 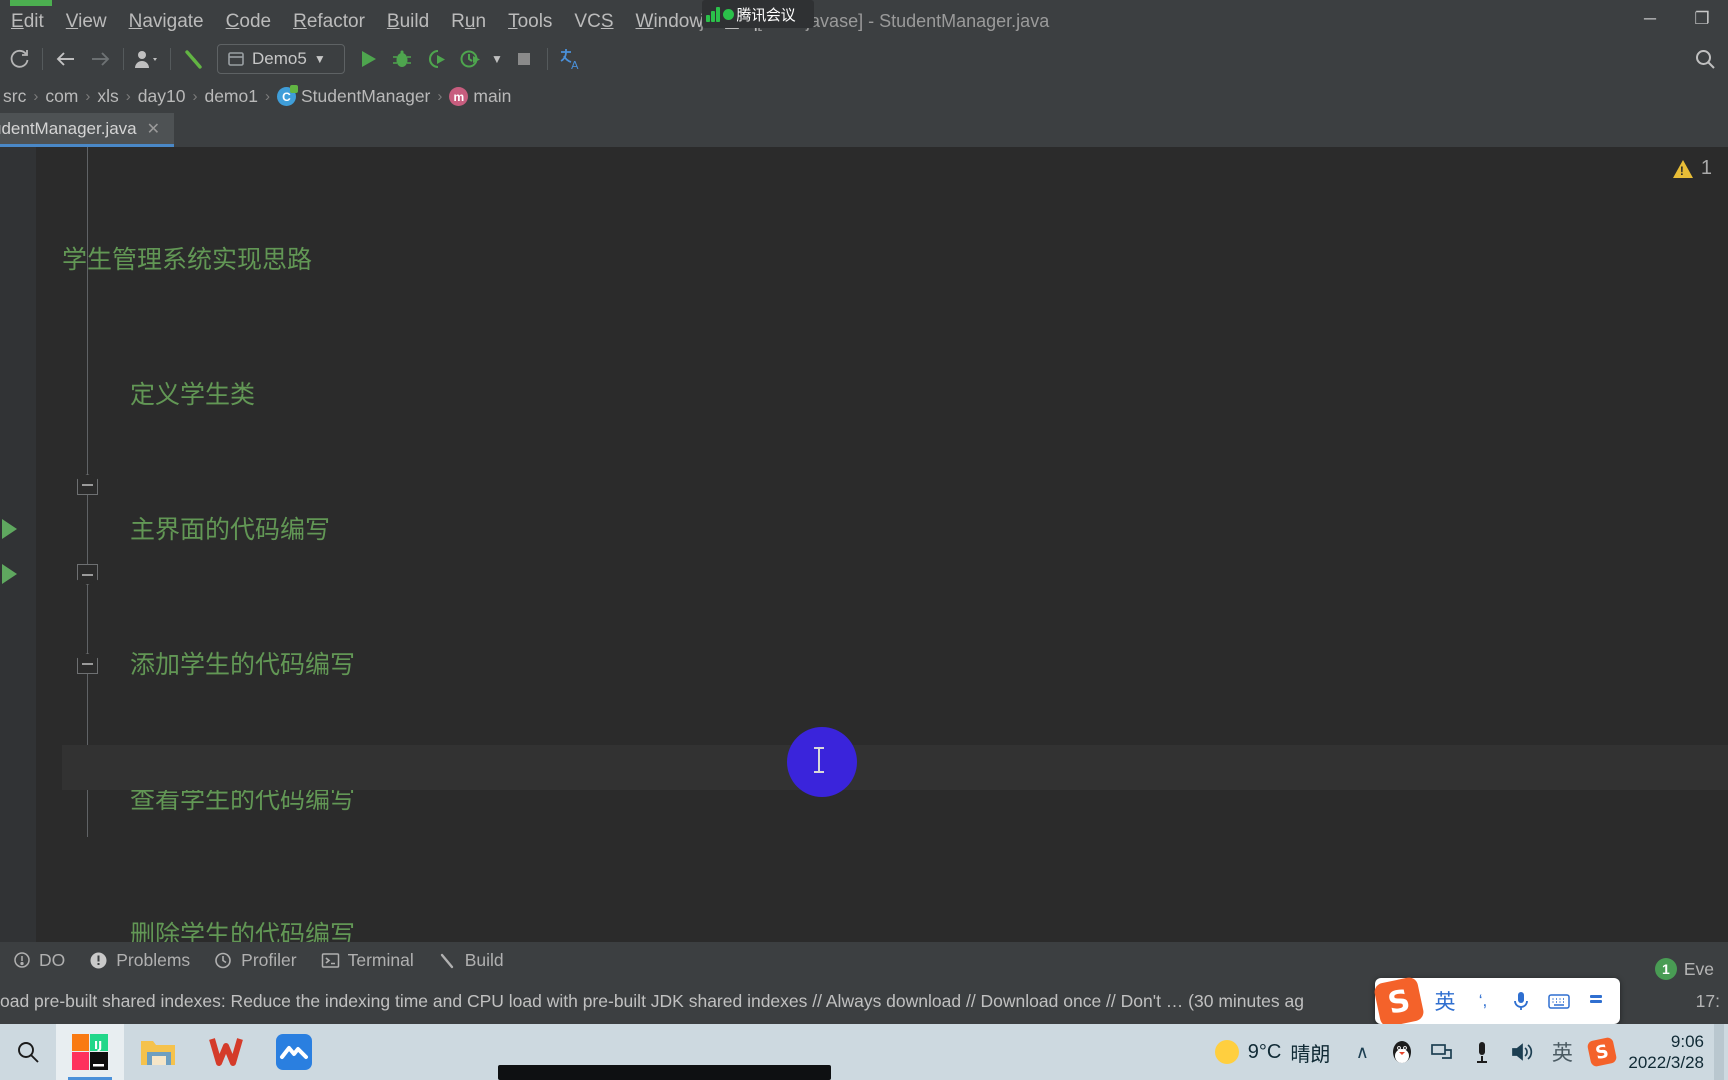 I want to click on run-with-coverage-icon, so click(x=436, y=59).